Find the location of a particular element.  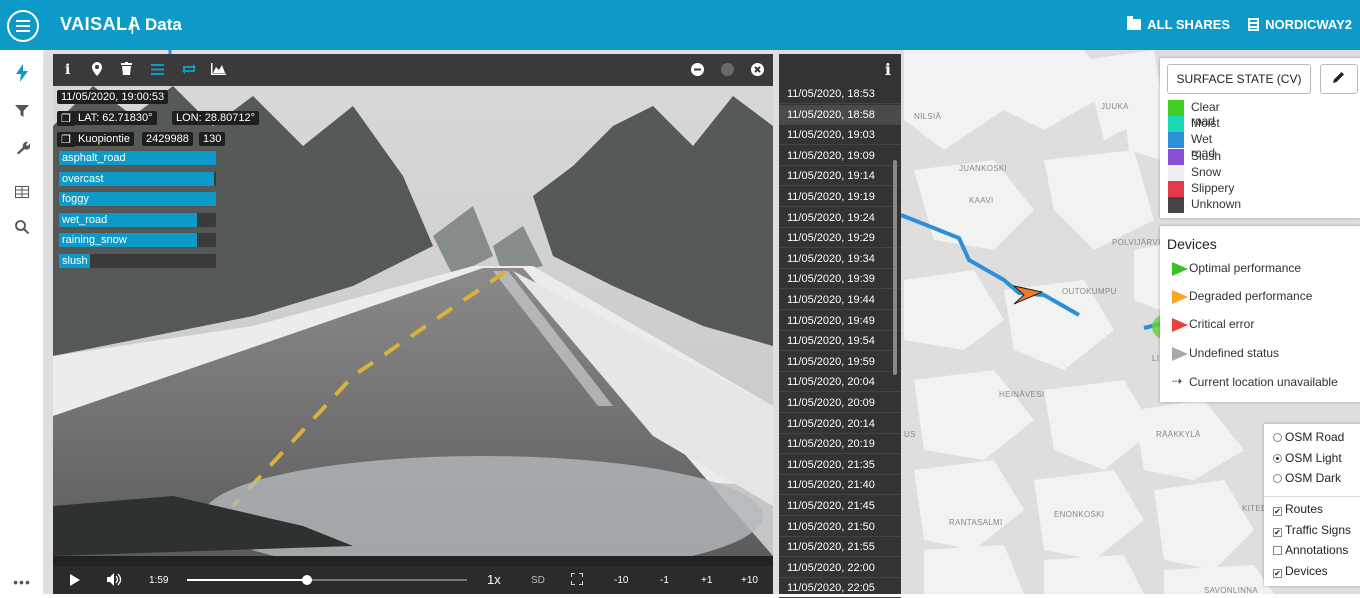

more-icon: ••• is located at coordinates (22, 582).